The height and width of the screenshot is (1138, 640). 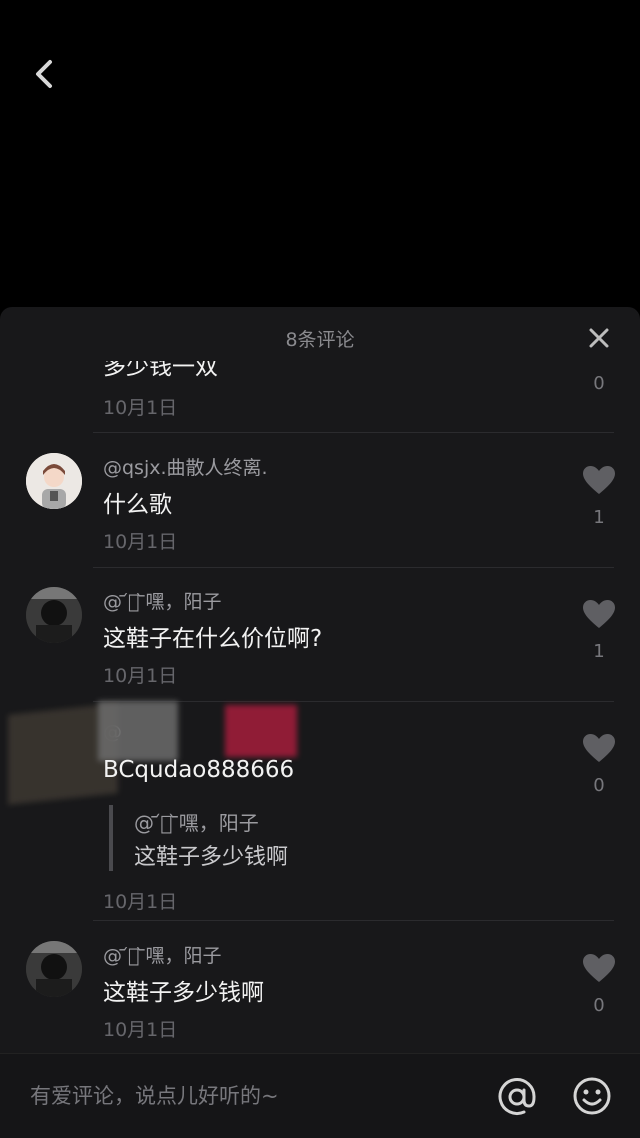 I want to click on quoted-username: @ ᷄ั ᷅嘿，阳子, so click(x=196, y=821).